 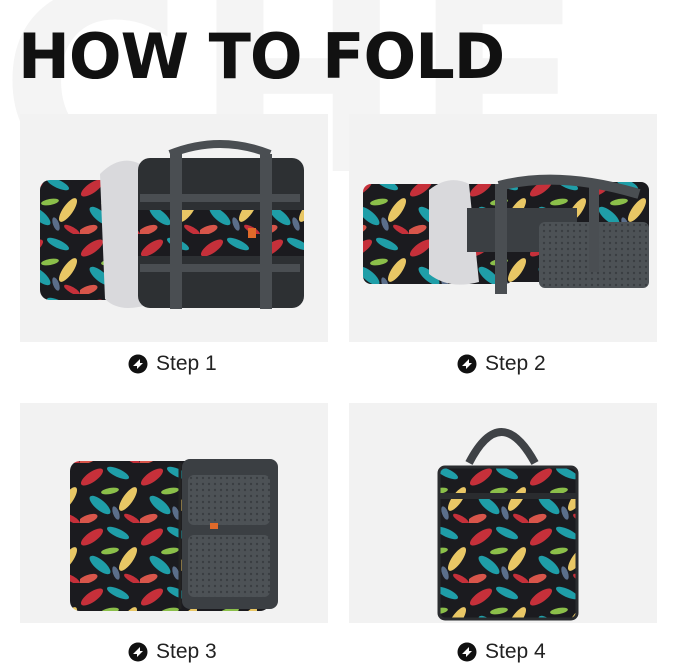 I want to click on step-4-image, so click(x=503, y=513).